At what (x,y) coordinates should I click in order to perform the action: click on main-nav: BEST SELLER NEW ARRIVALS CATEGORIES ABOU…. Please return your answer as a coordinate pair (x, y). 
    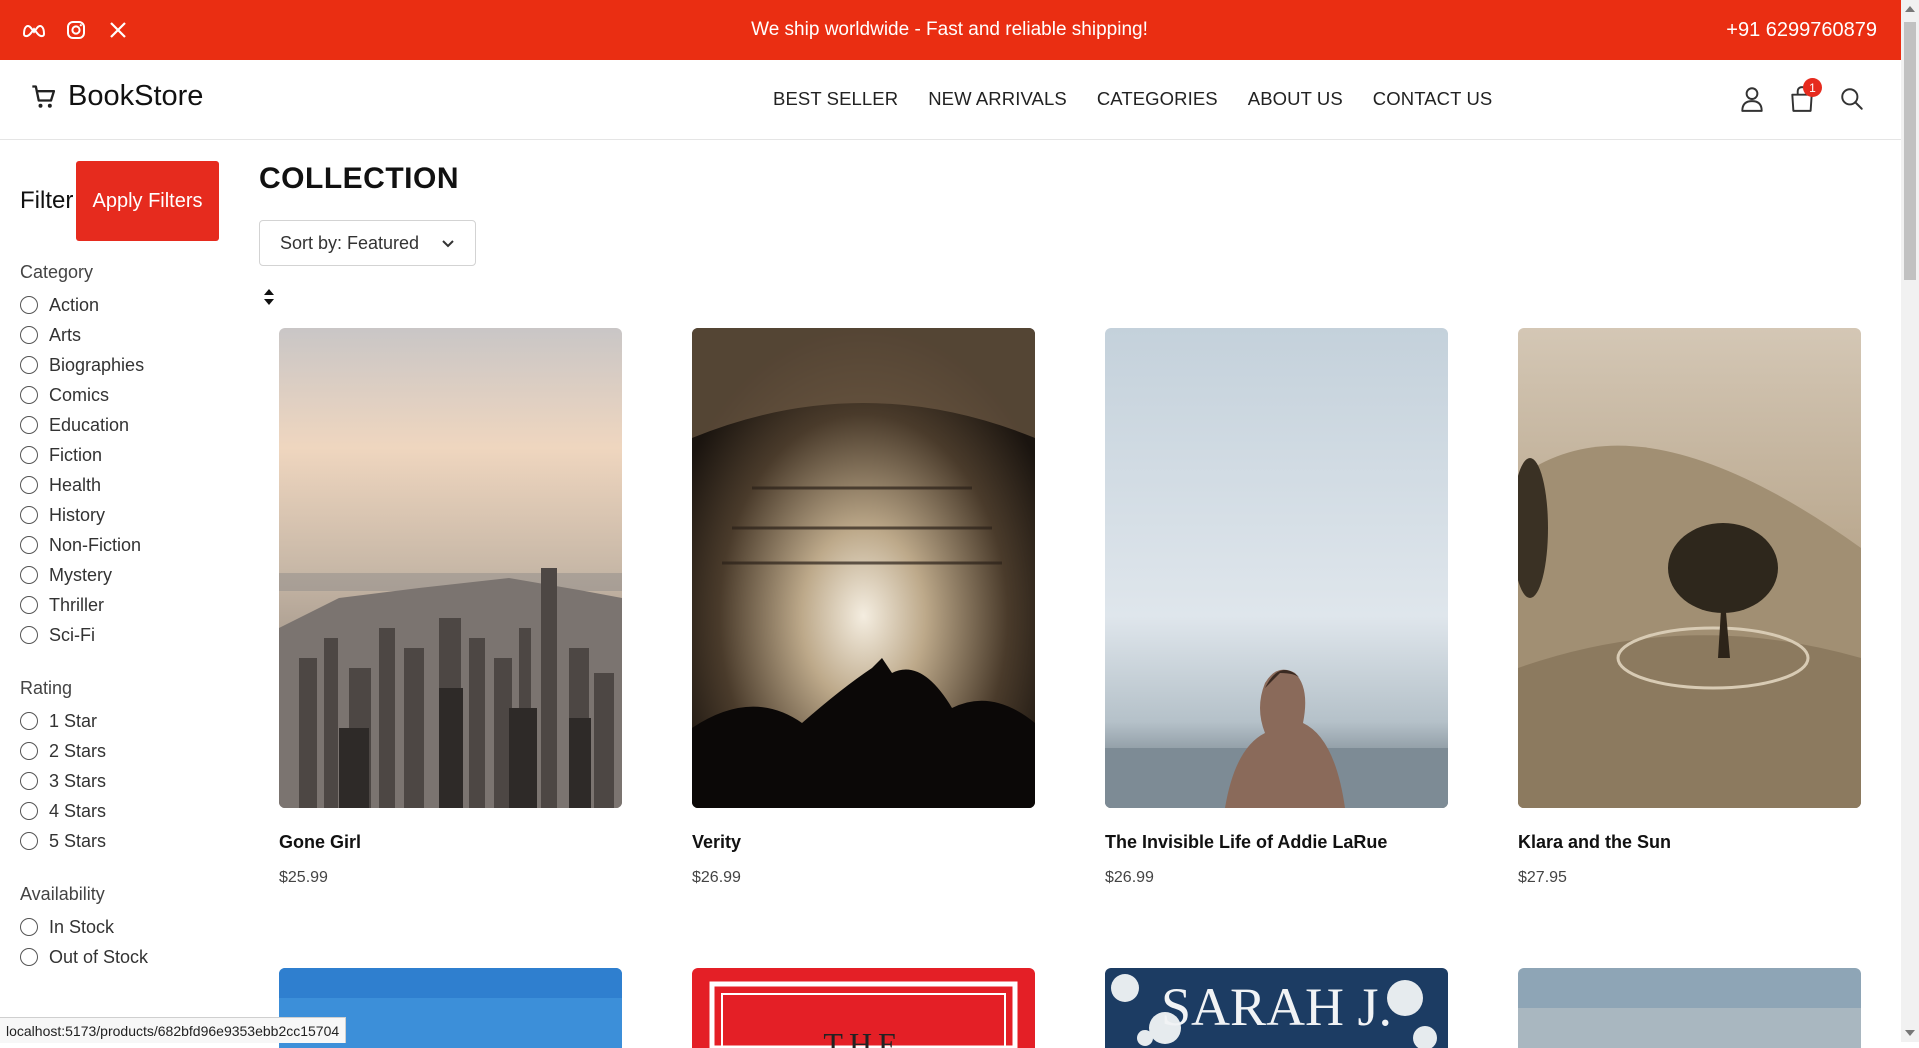
    Looking at the image, I should click on (1132, 99).